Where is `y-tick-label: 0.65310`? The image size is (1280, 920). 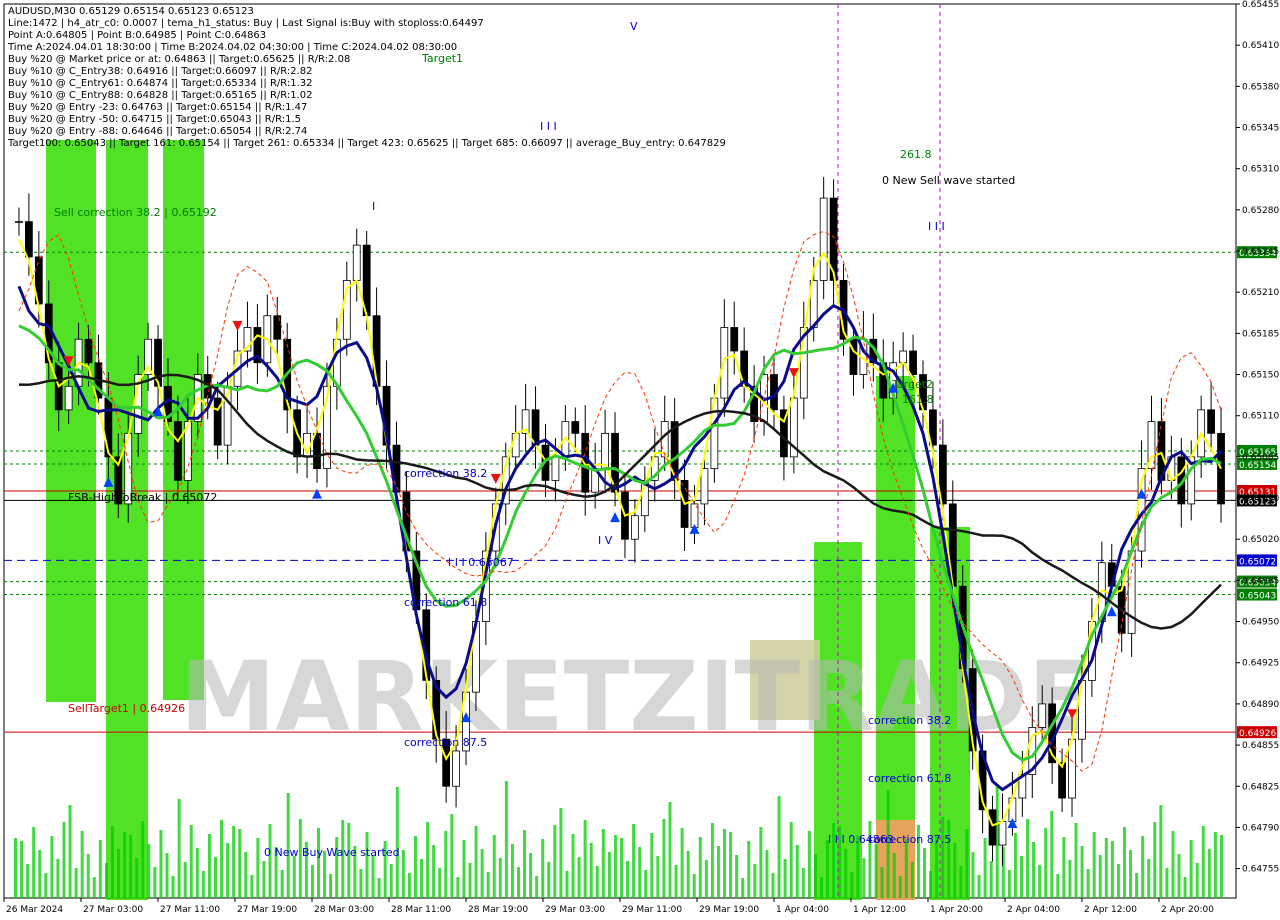
y-tick-label: 0.65310 is located at coordinates (1260, 170).